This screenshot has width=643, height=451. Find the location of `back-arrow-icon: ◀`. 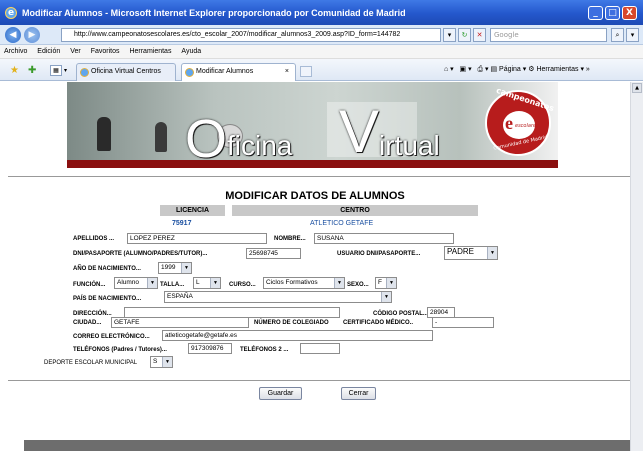

back-arrow-icon: ◀ is located at coordinates (13, 35).